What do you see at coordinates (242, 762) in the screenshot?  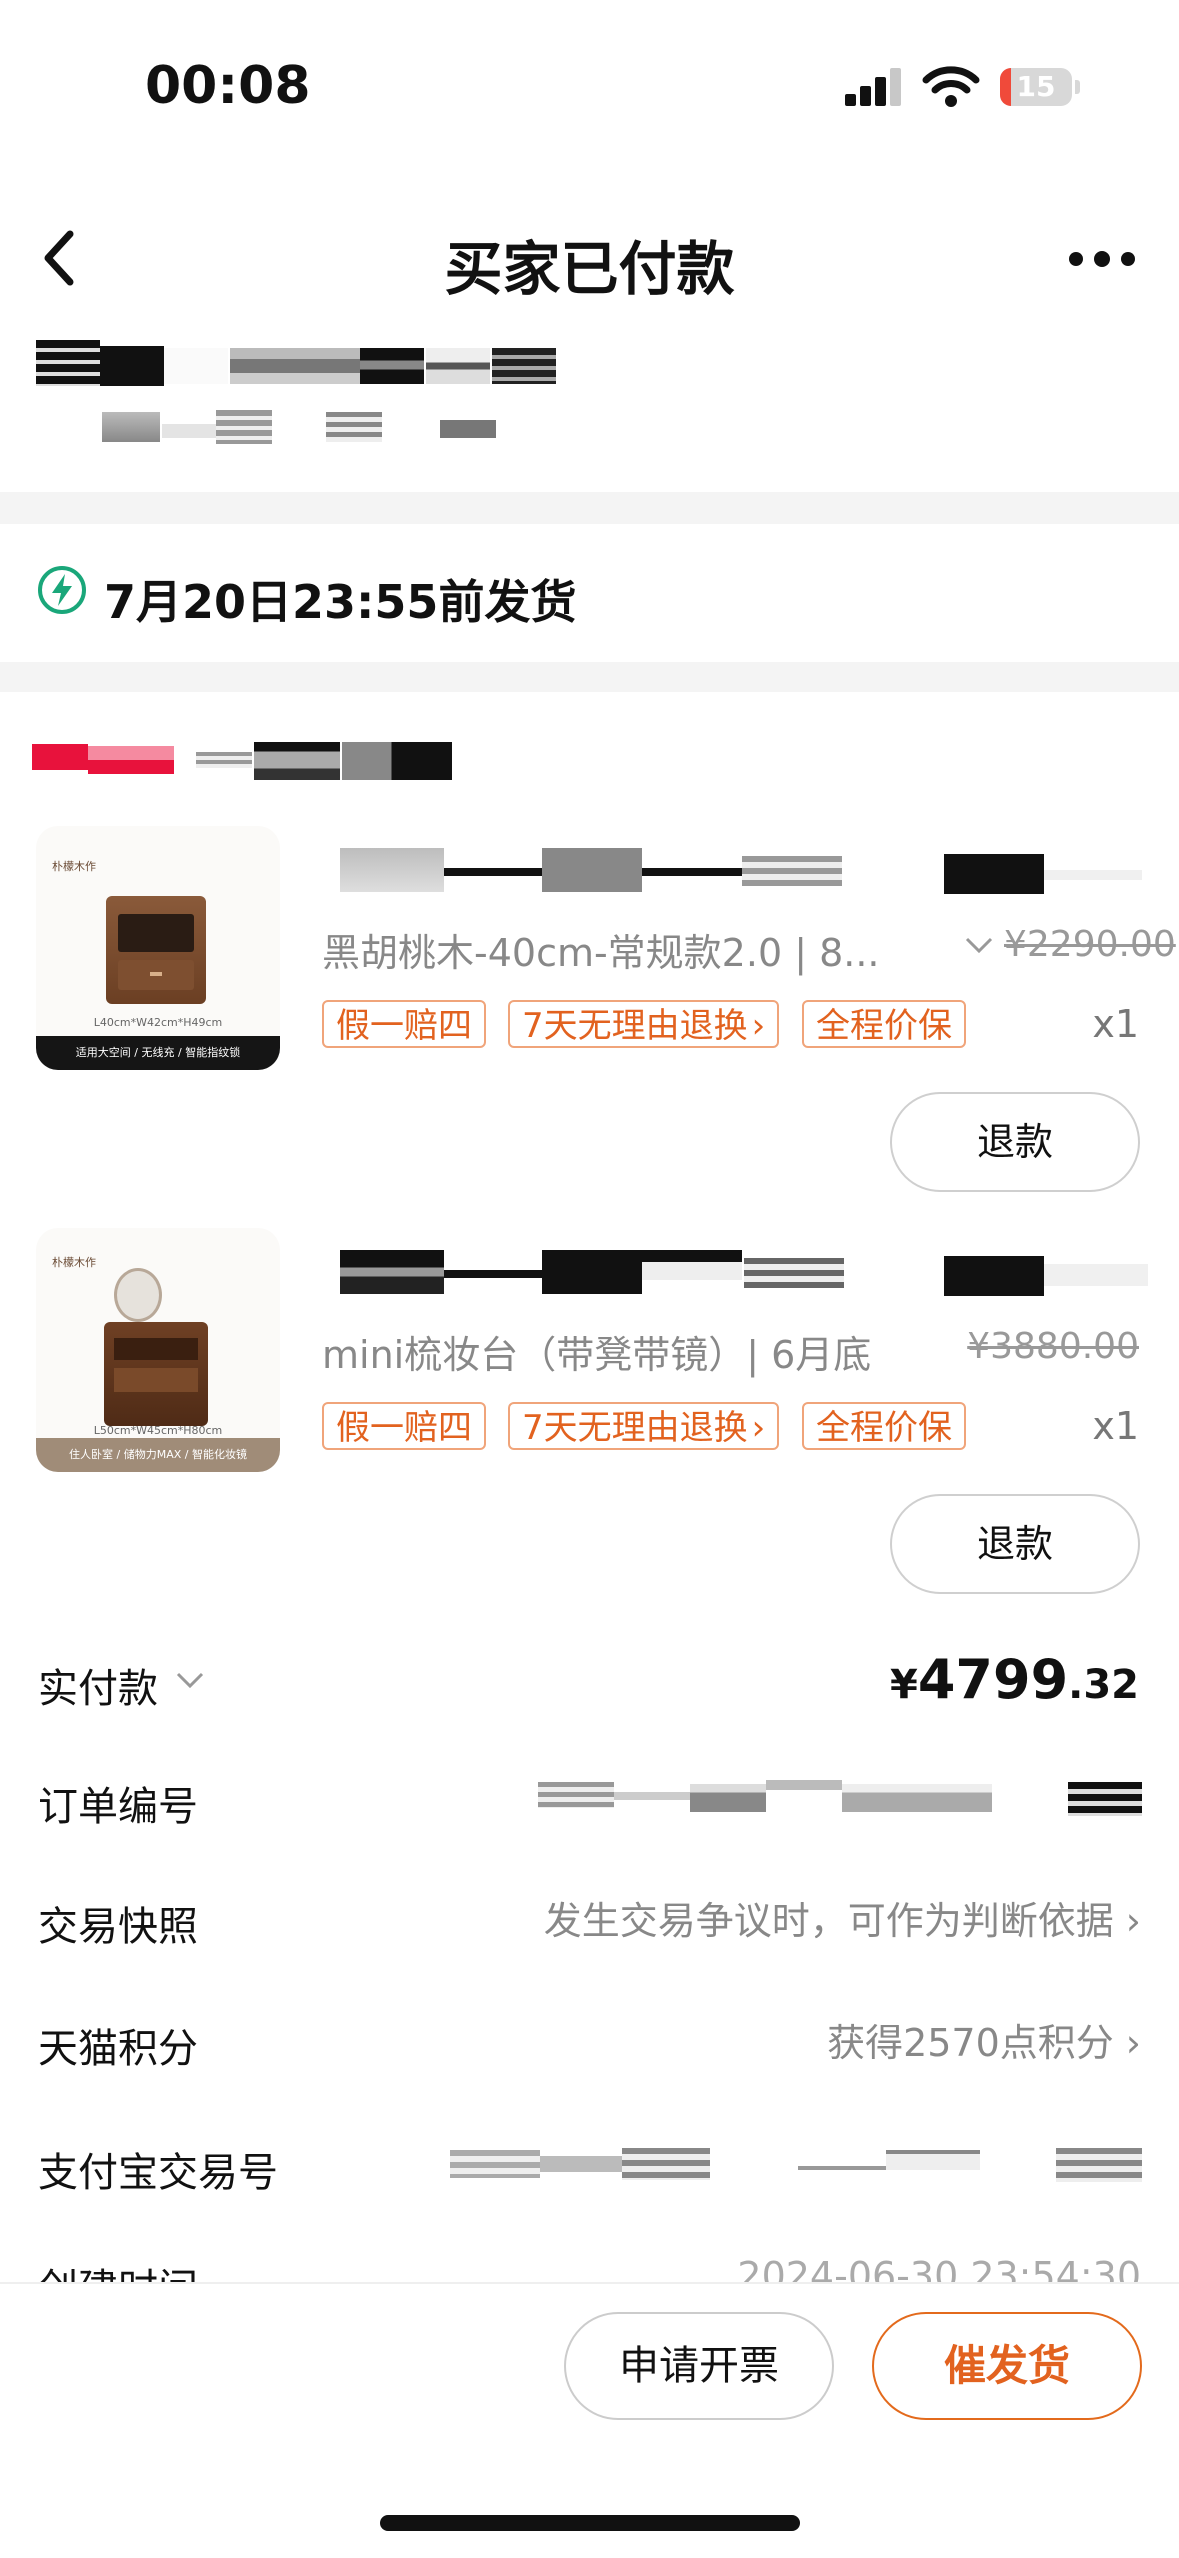 I see `redacted-shop-name` at bounding box center [242, 762].